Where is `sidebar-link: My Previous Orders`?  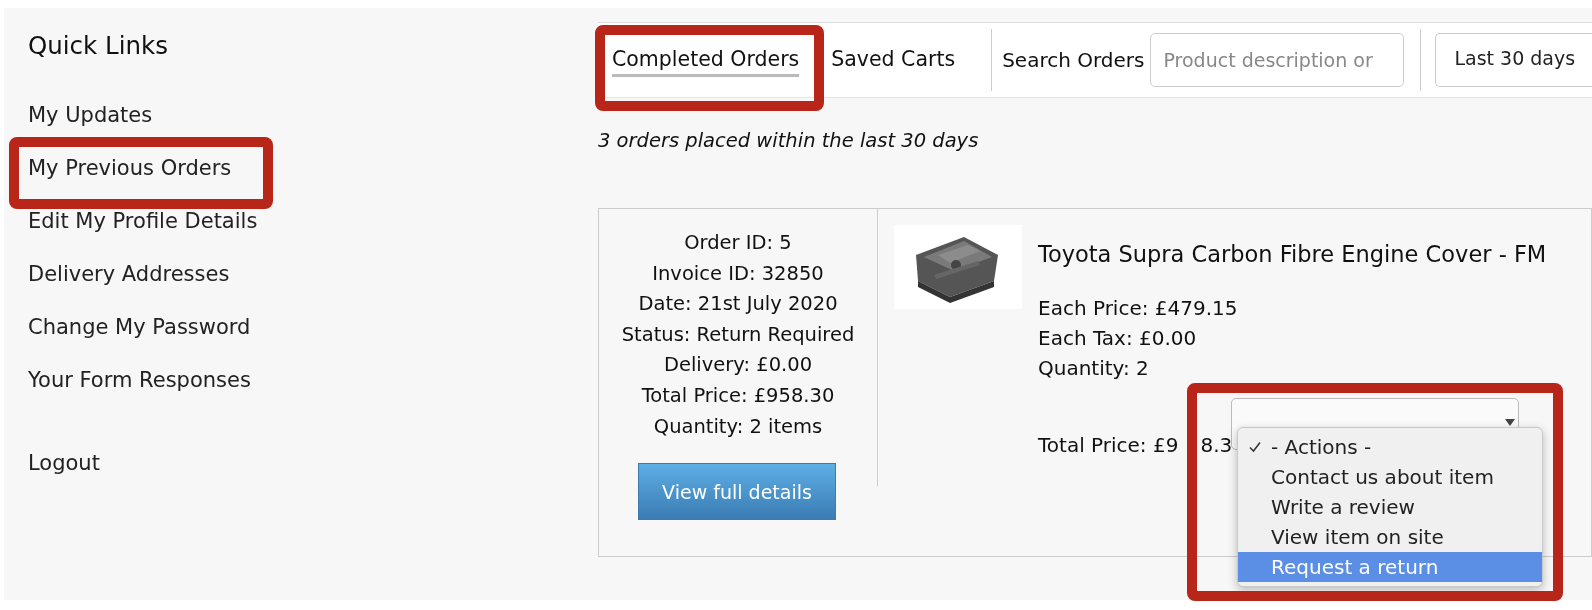 sidebar-link: My Previous Orders is located at coordinates (130, 168).